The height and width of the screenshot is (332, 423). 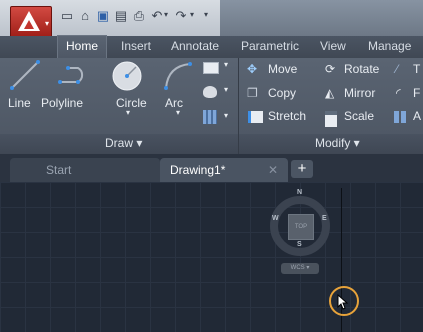 What do you see at coordinates (287, 116) in the screenshot?
I see `stretch-button: Stretch` at bounding box center [287, 116].